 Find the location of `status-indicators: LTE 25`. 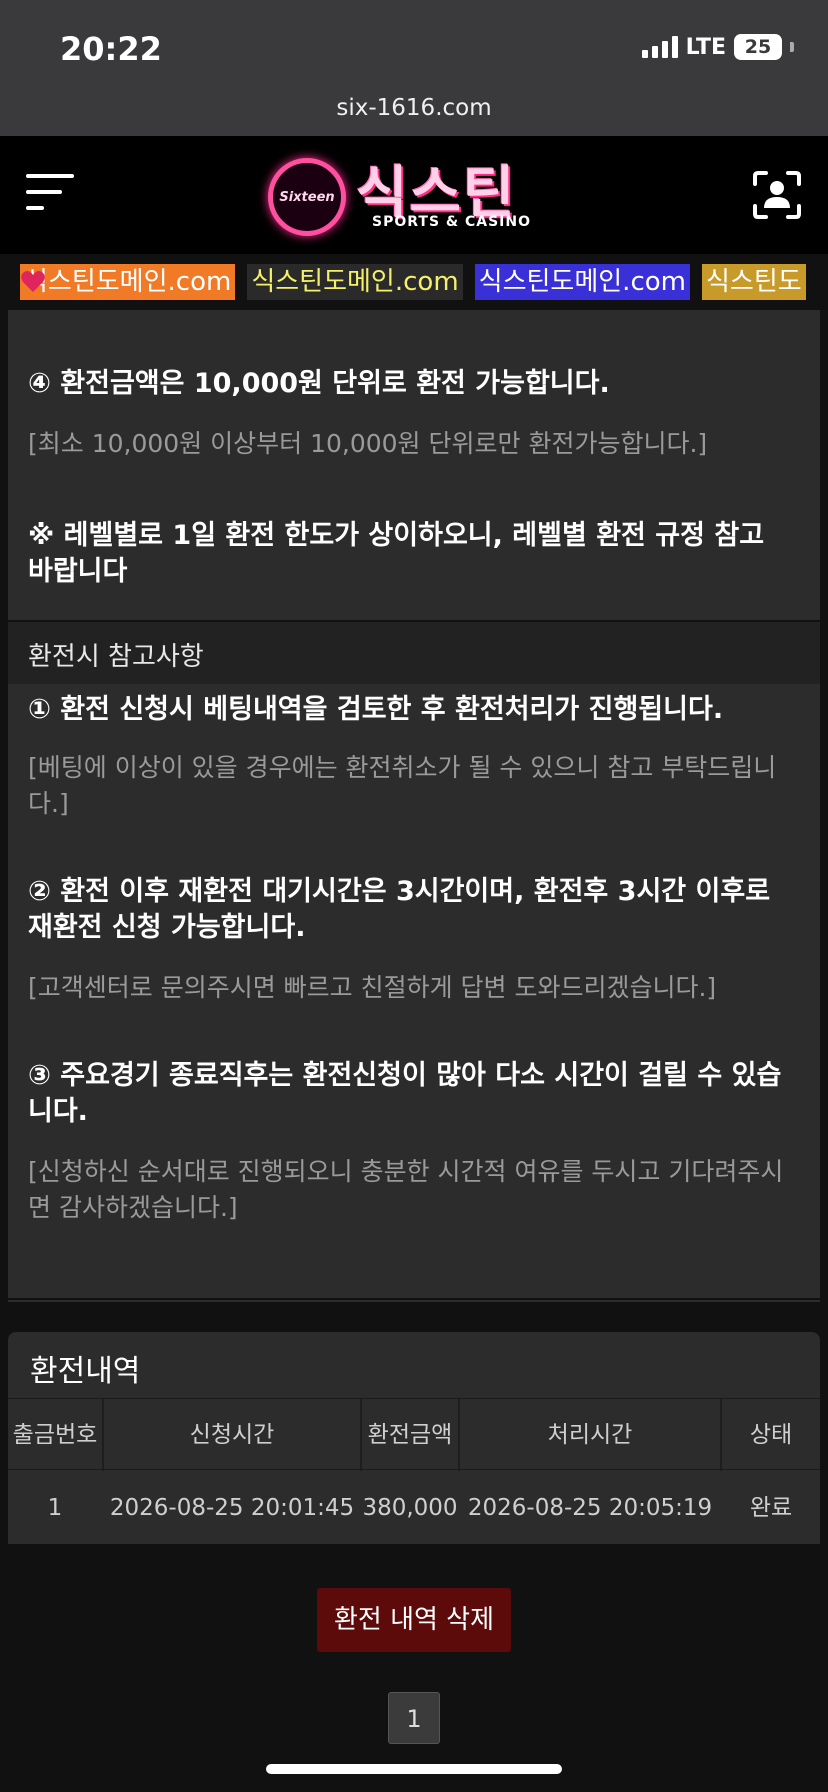

status-indicators: LTE 25 is located at coordinates (717, 47).